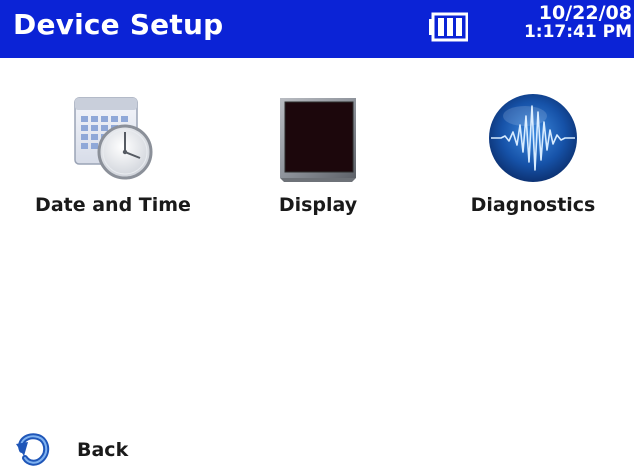 Image resolution: width=634 pixels, height=474 pixels. Describe the element at coordinates (318, 140) in the screenshot. I see `monitor-icon` at that location.